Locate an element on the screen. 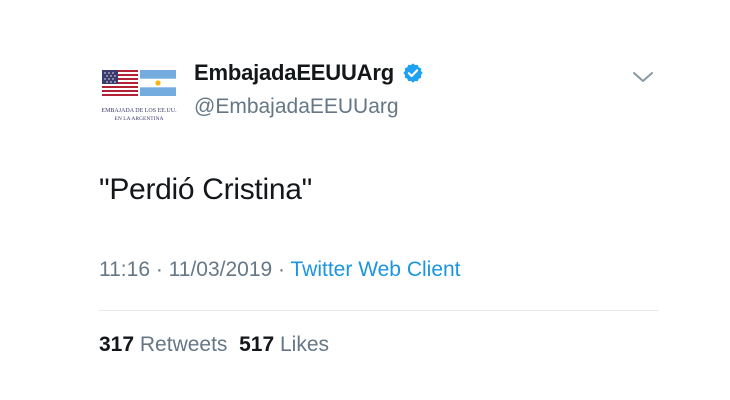  likes-label: Likes is located at coordinates (305, 344).